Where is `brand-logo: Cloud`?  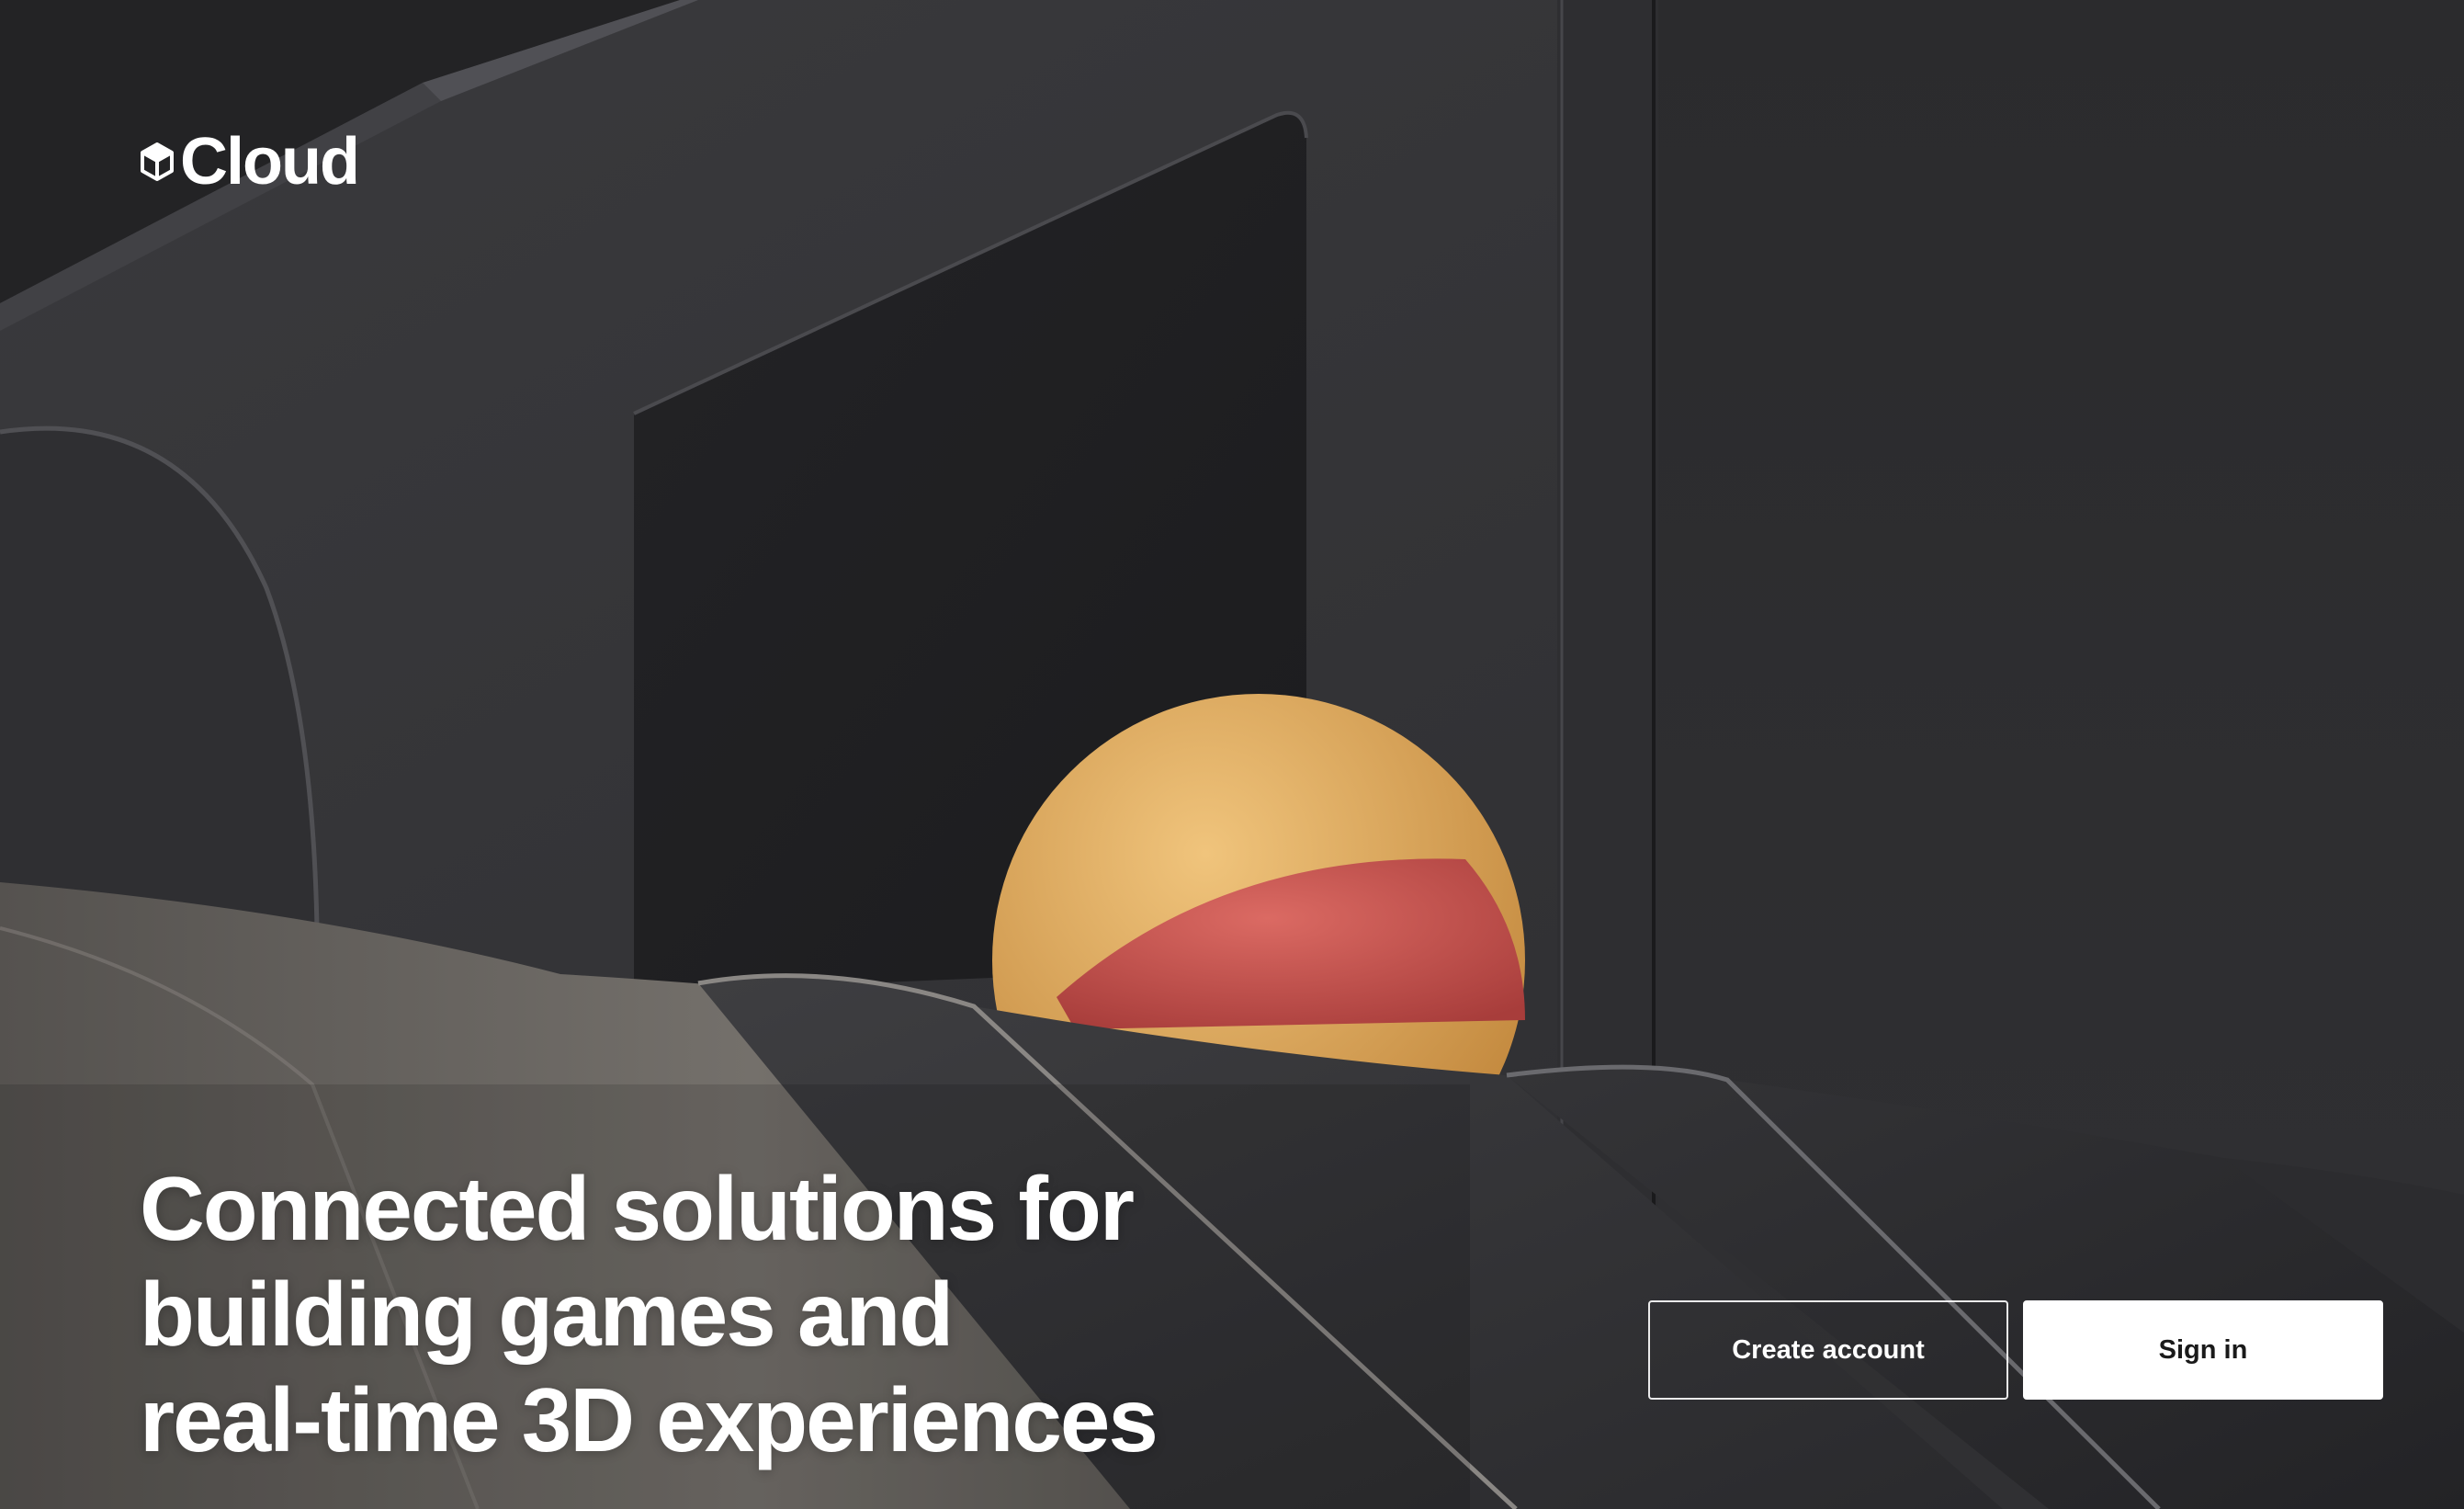 brand-logo: Cloud is located at coordinates (250, 162).